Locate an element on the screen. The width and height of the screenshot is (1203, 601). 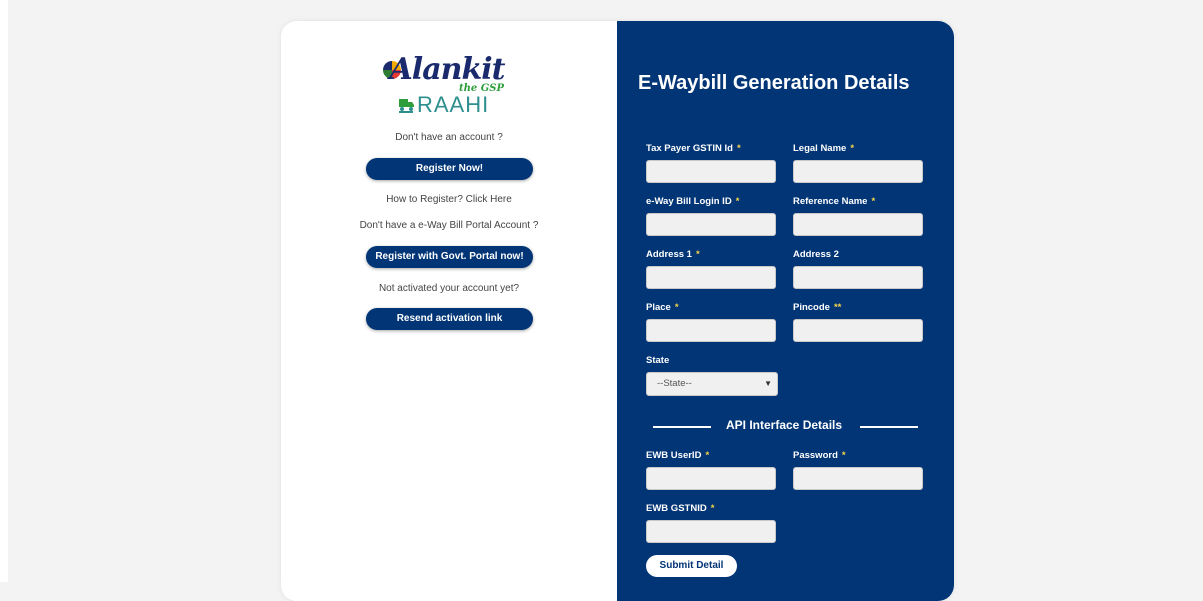
gstin-input is located at coordinates (711, 171).